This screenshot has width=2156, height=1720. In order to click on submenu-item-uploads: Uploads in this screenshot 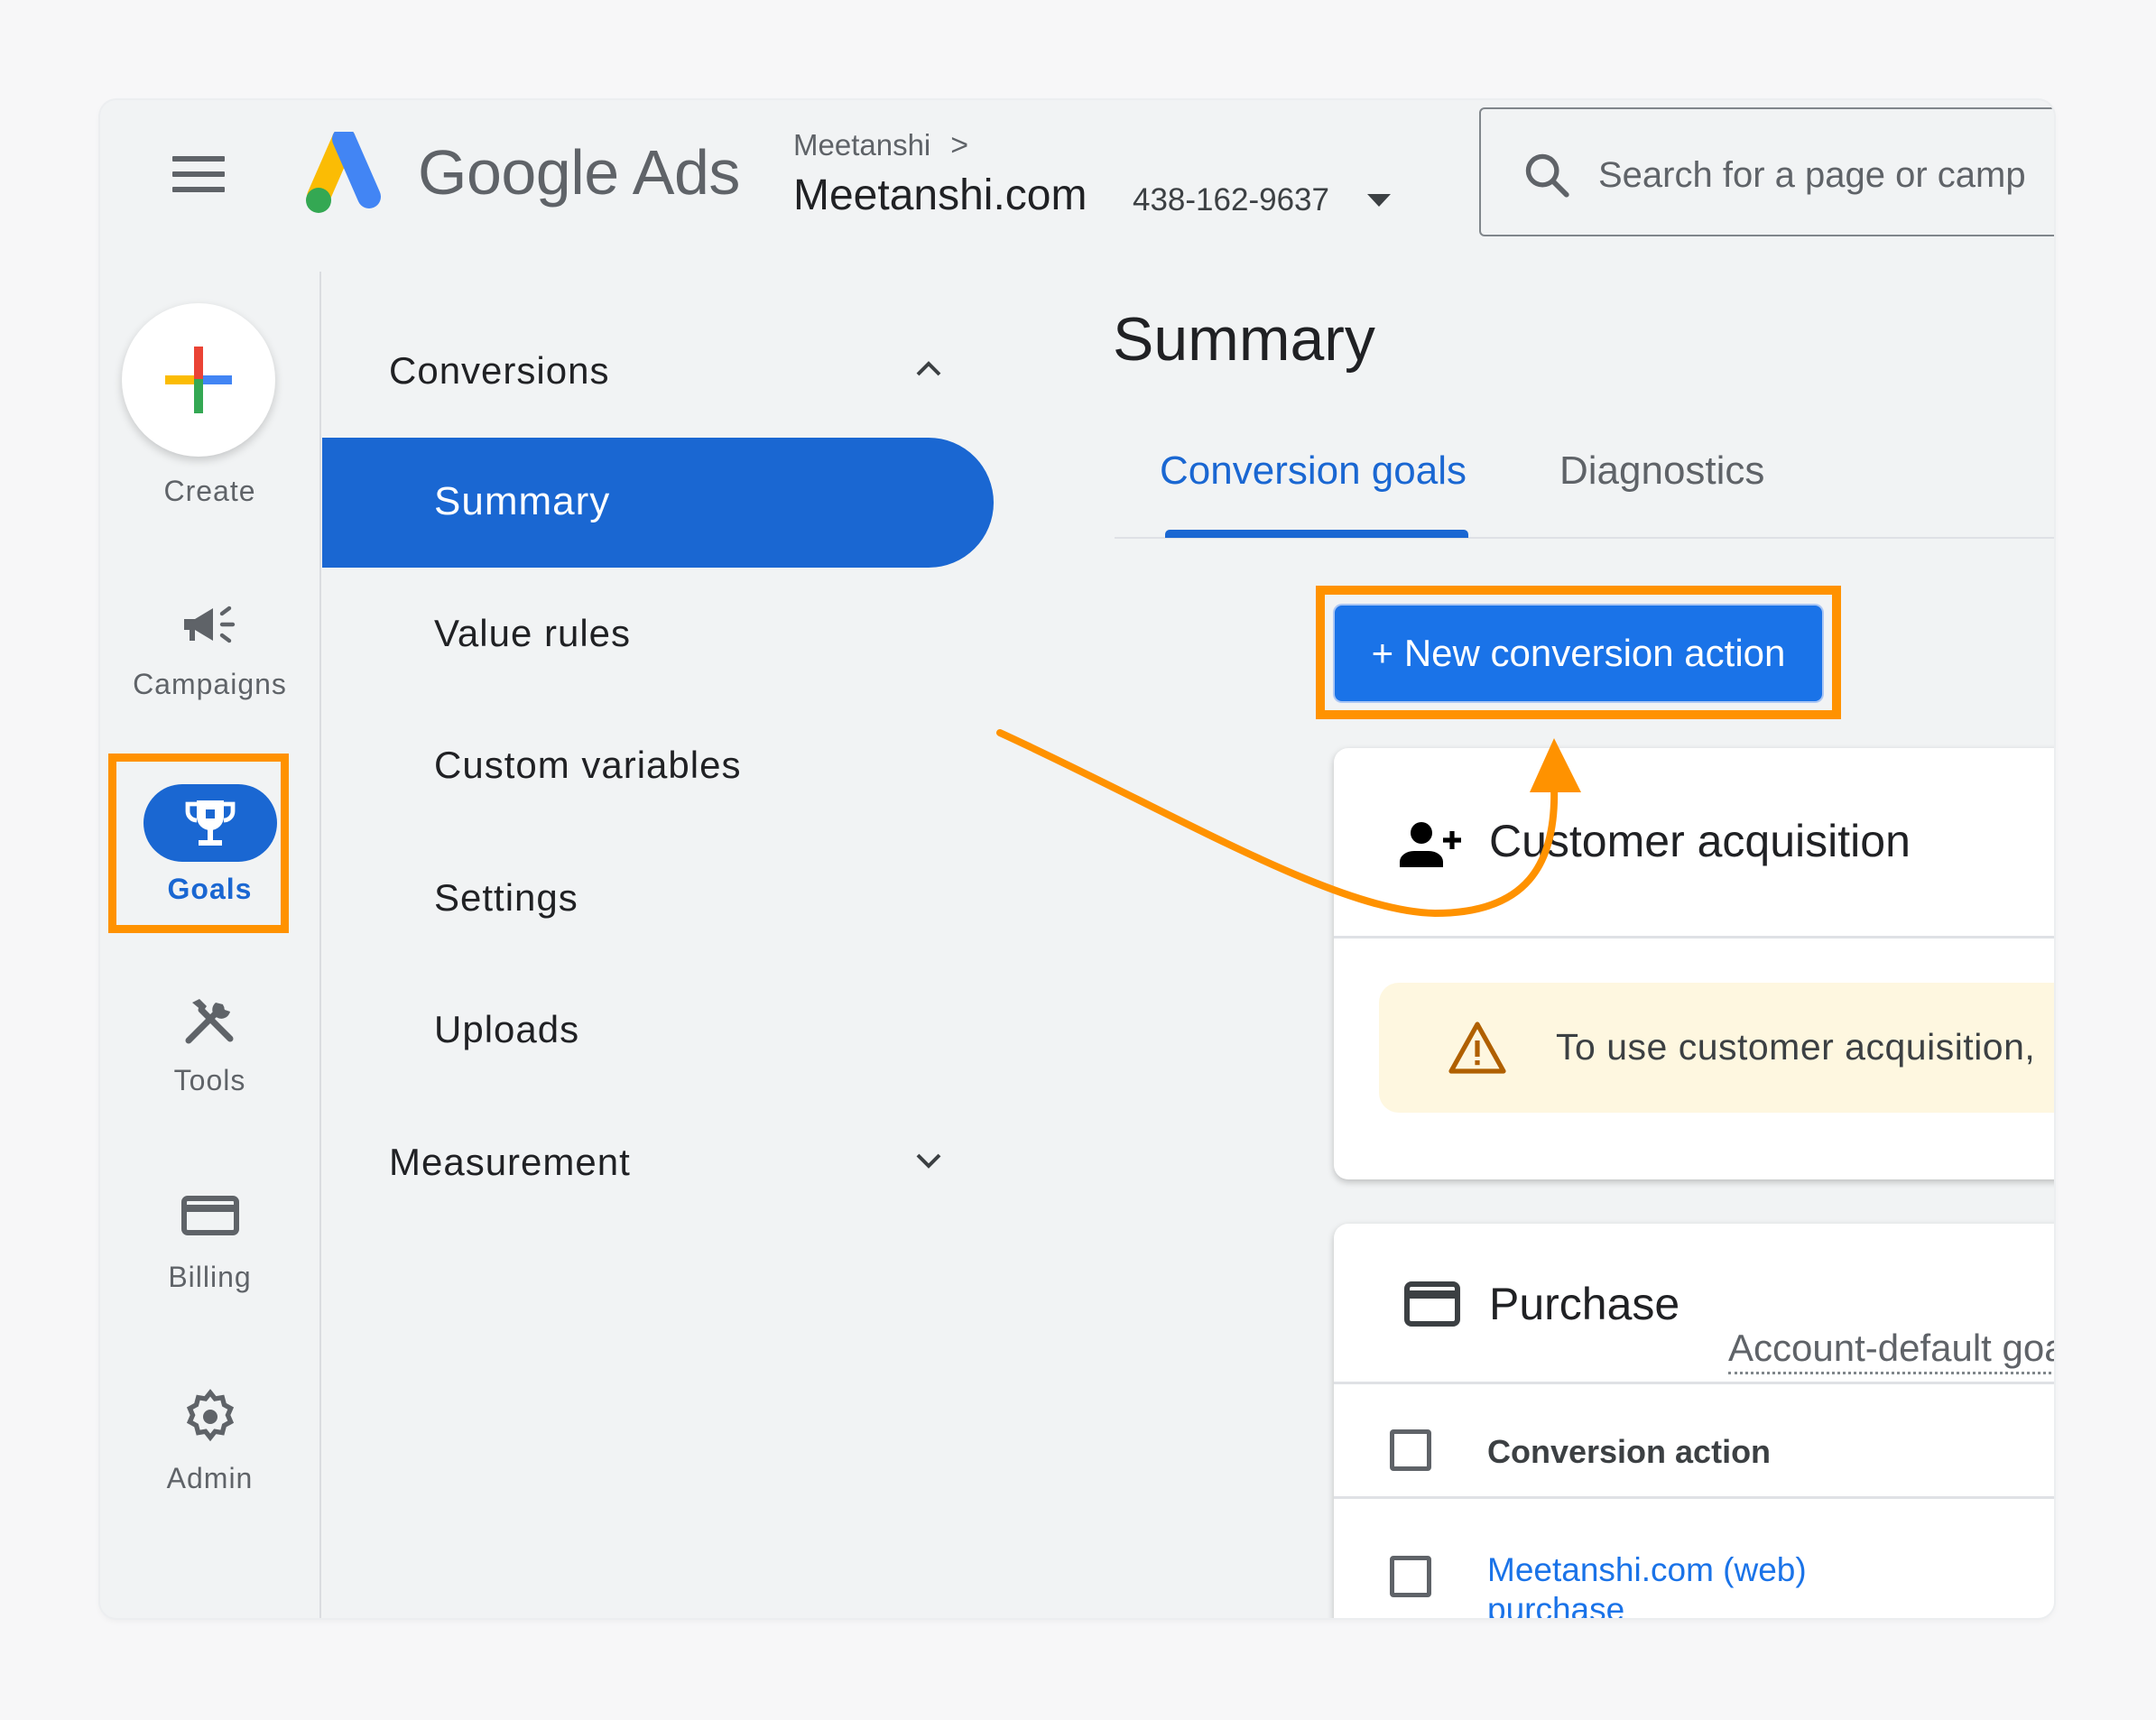, I will do `click(506, 1029)`.